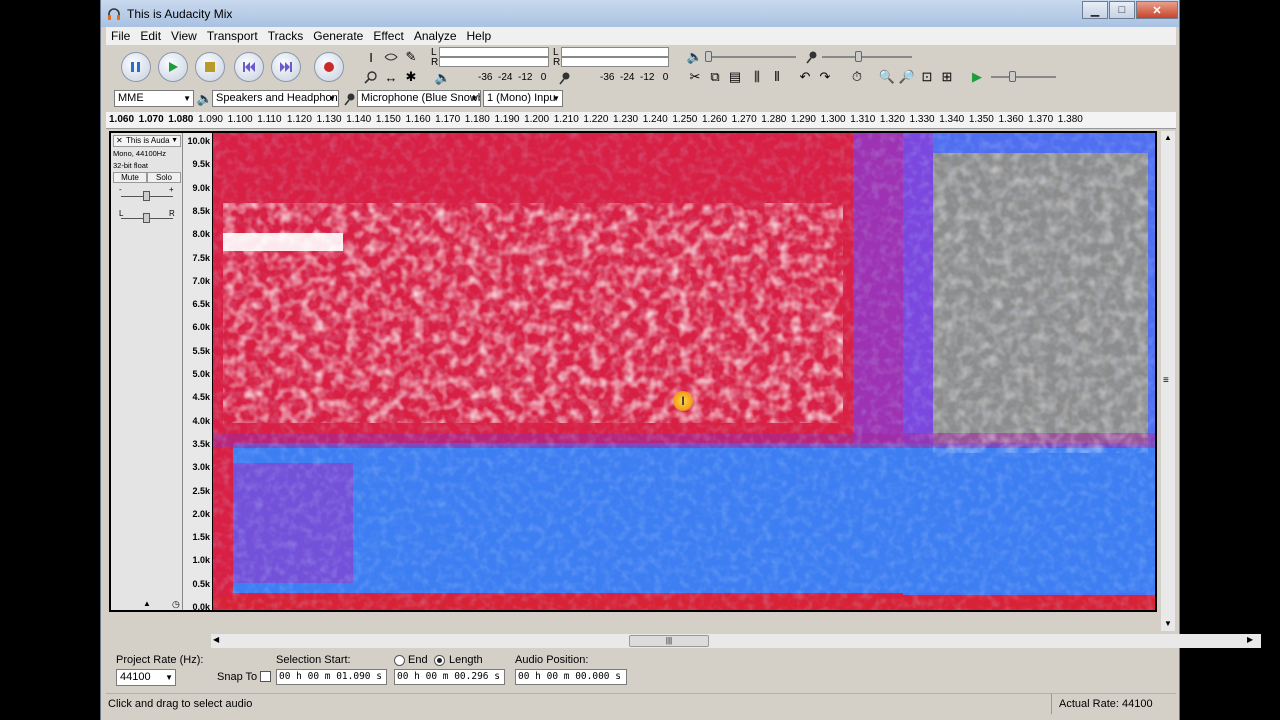 The width and height of the screenshot is (1280, 720). I want to click on skip-to-start-button, so click(249, 67).